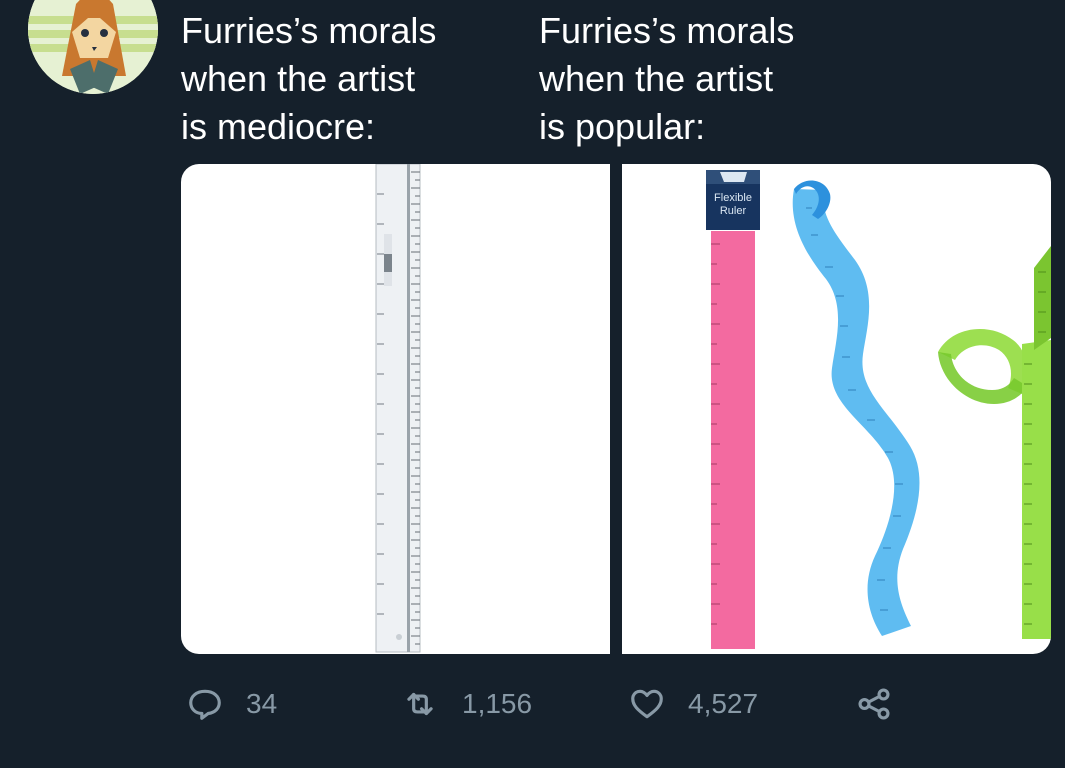 Image resolution: width=1065 pixels, height=768 pixels. What do you see at coordinates (205, 704) in the screenshot?
I see `reply-icon` at bounding box center [205, 704].